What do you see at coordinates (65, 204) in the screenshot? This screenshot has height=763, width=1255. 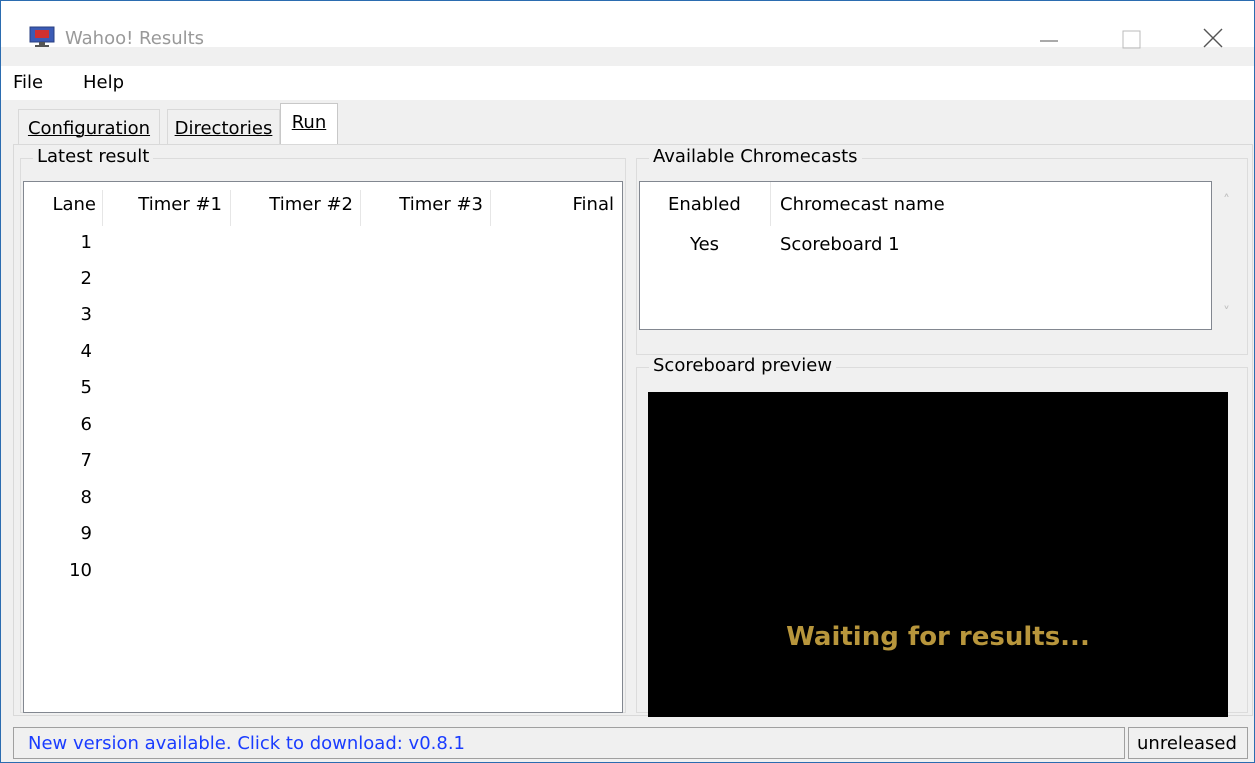 I see `column-header-lane: Lane` at bounding box center [65, 204].